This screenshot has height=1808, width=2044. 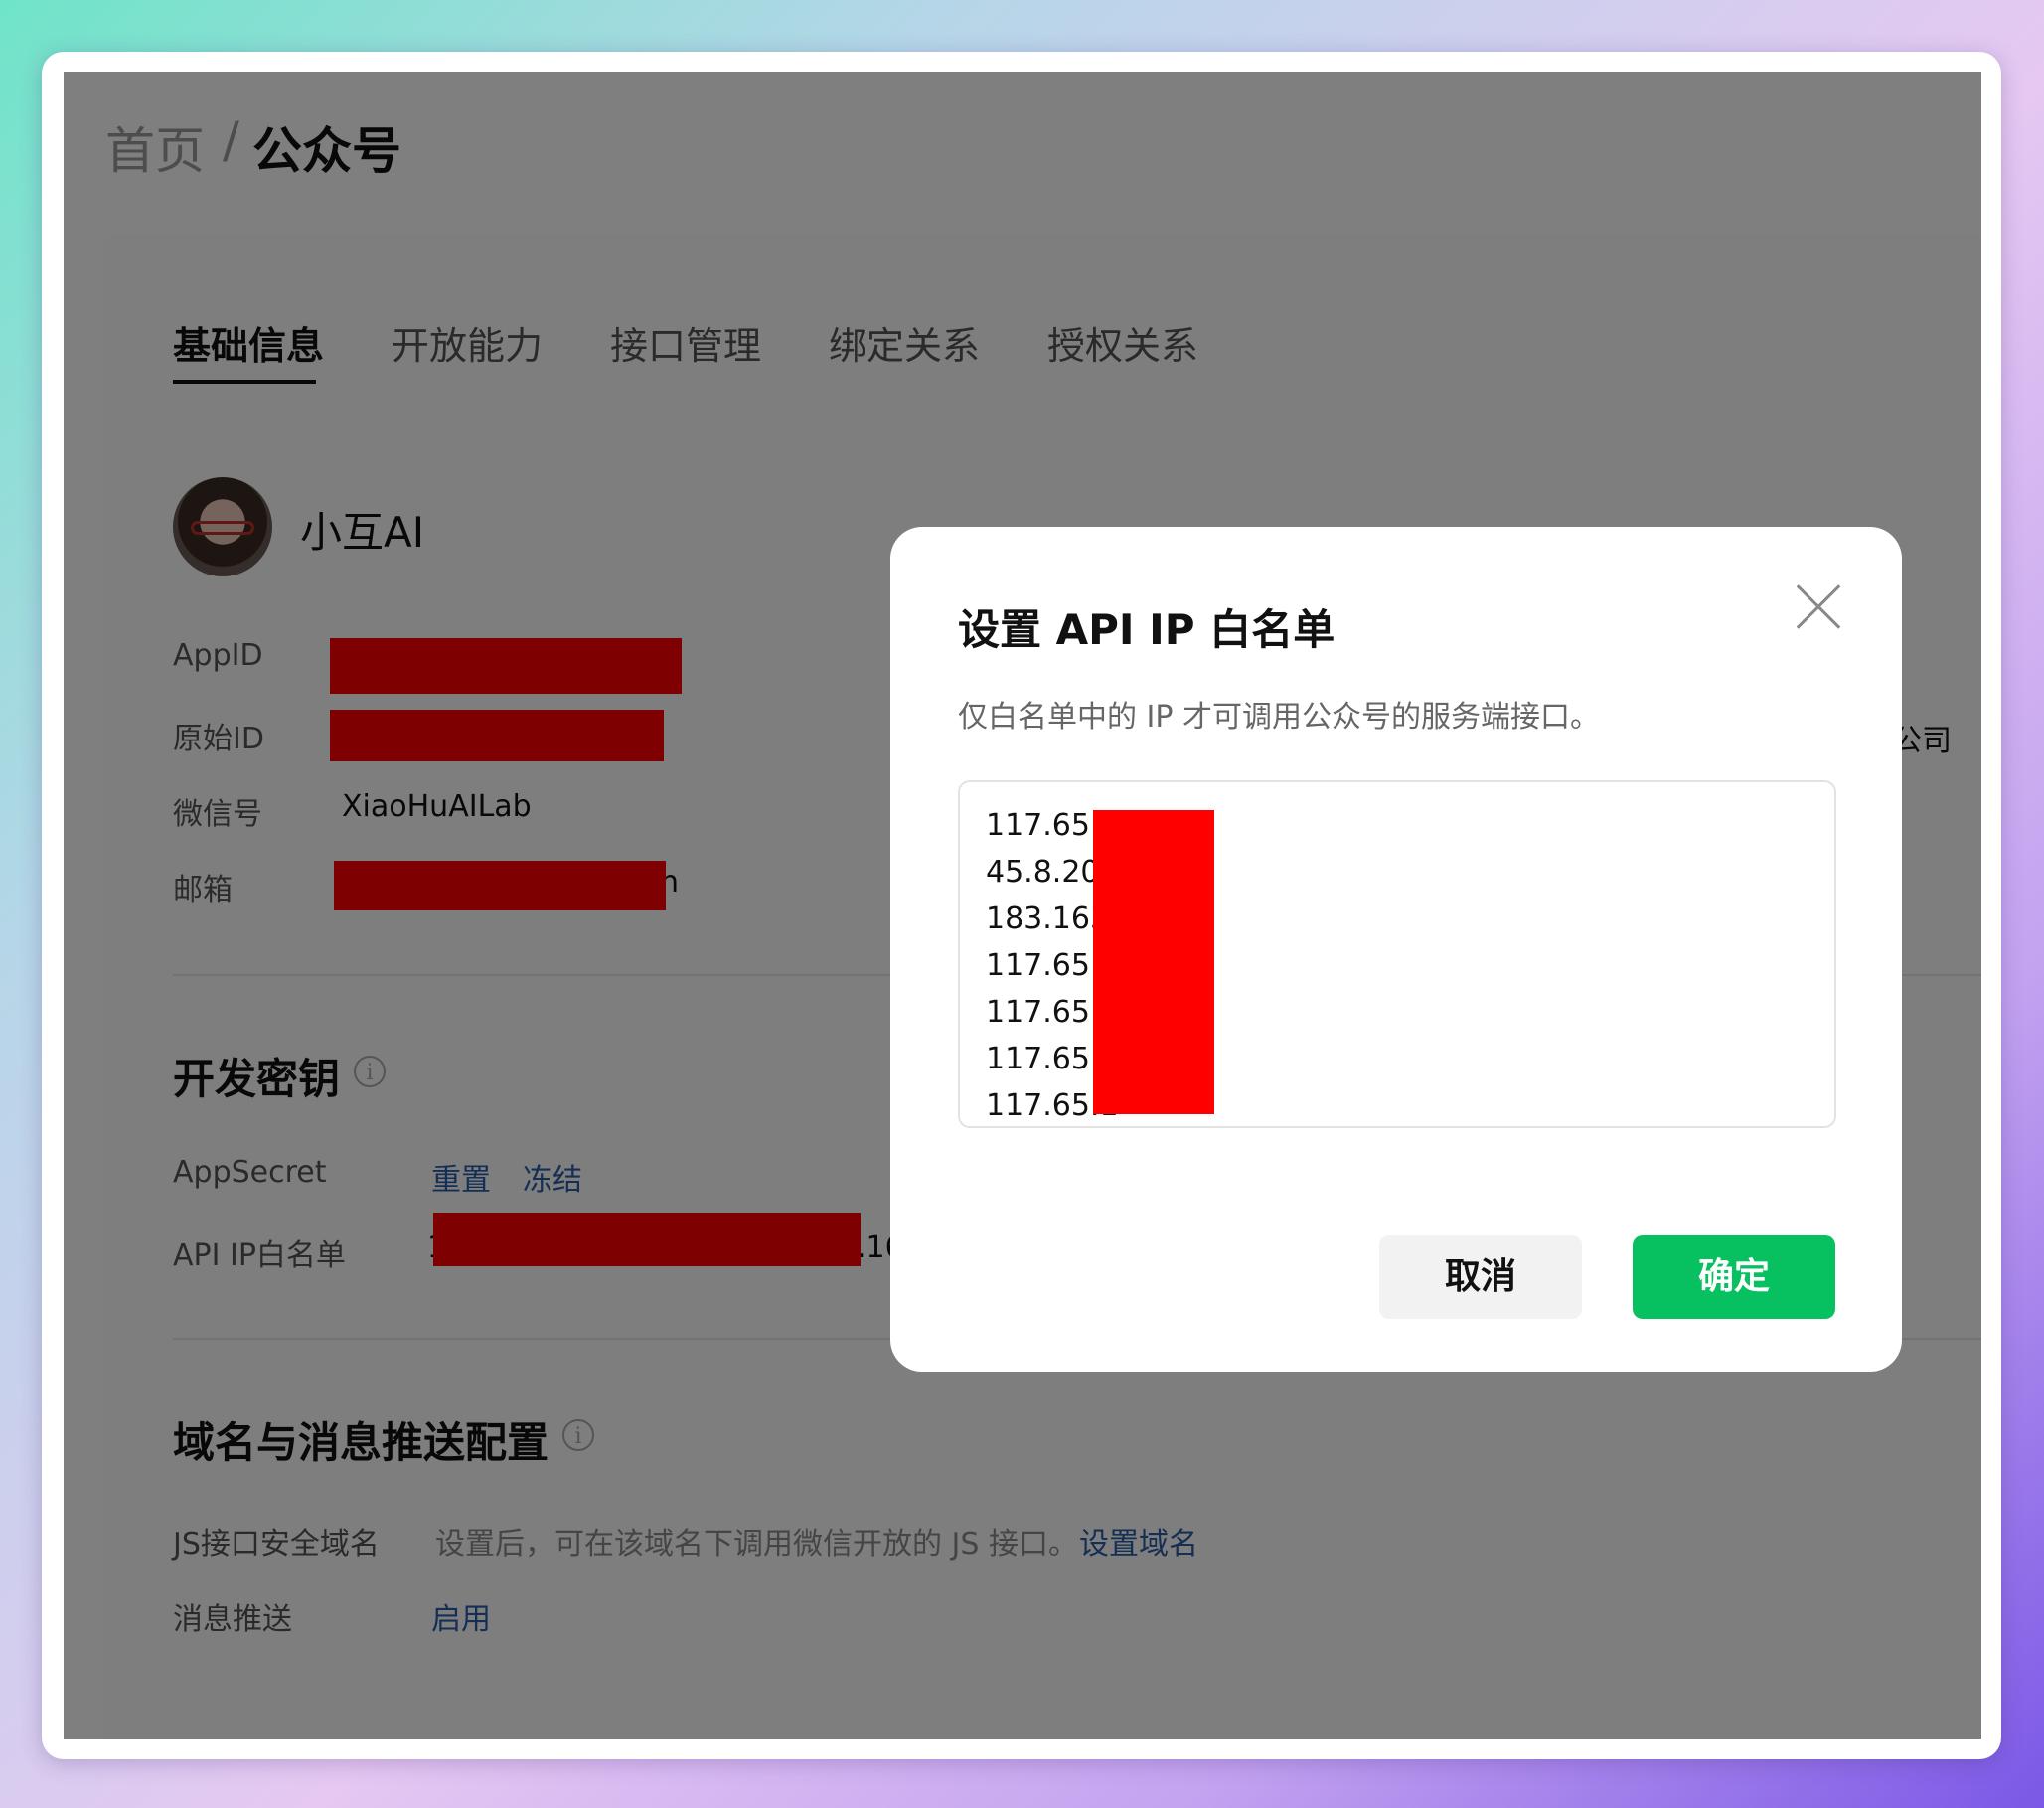 I want to click on dialog-description: 仅白名单中的 IP 才可调用公众号的服务端接口。, so click(x=1279, y=717).